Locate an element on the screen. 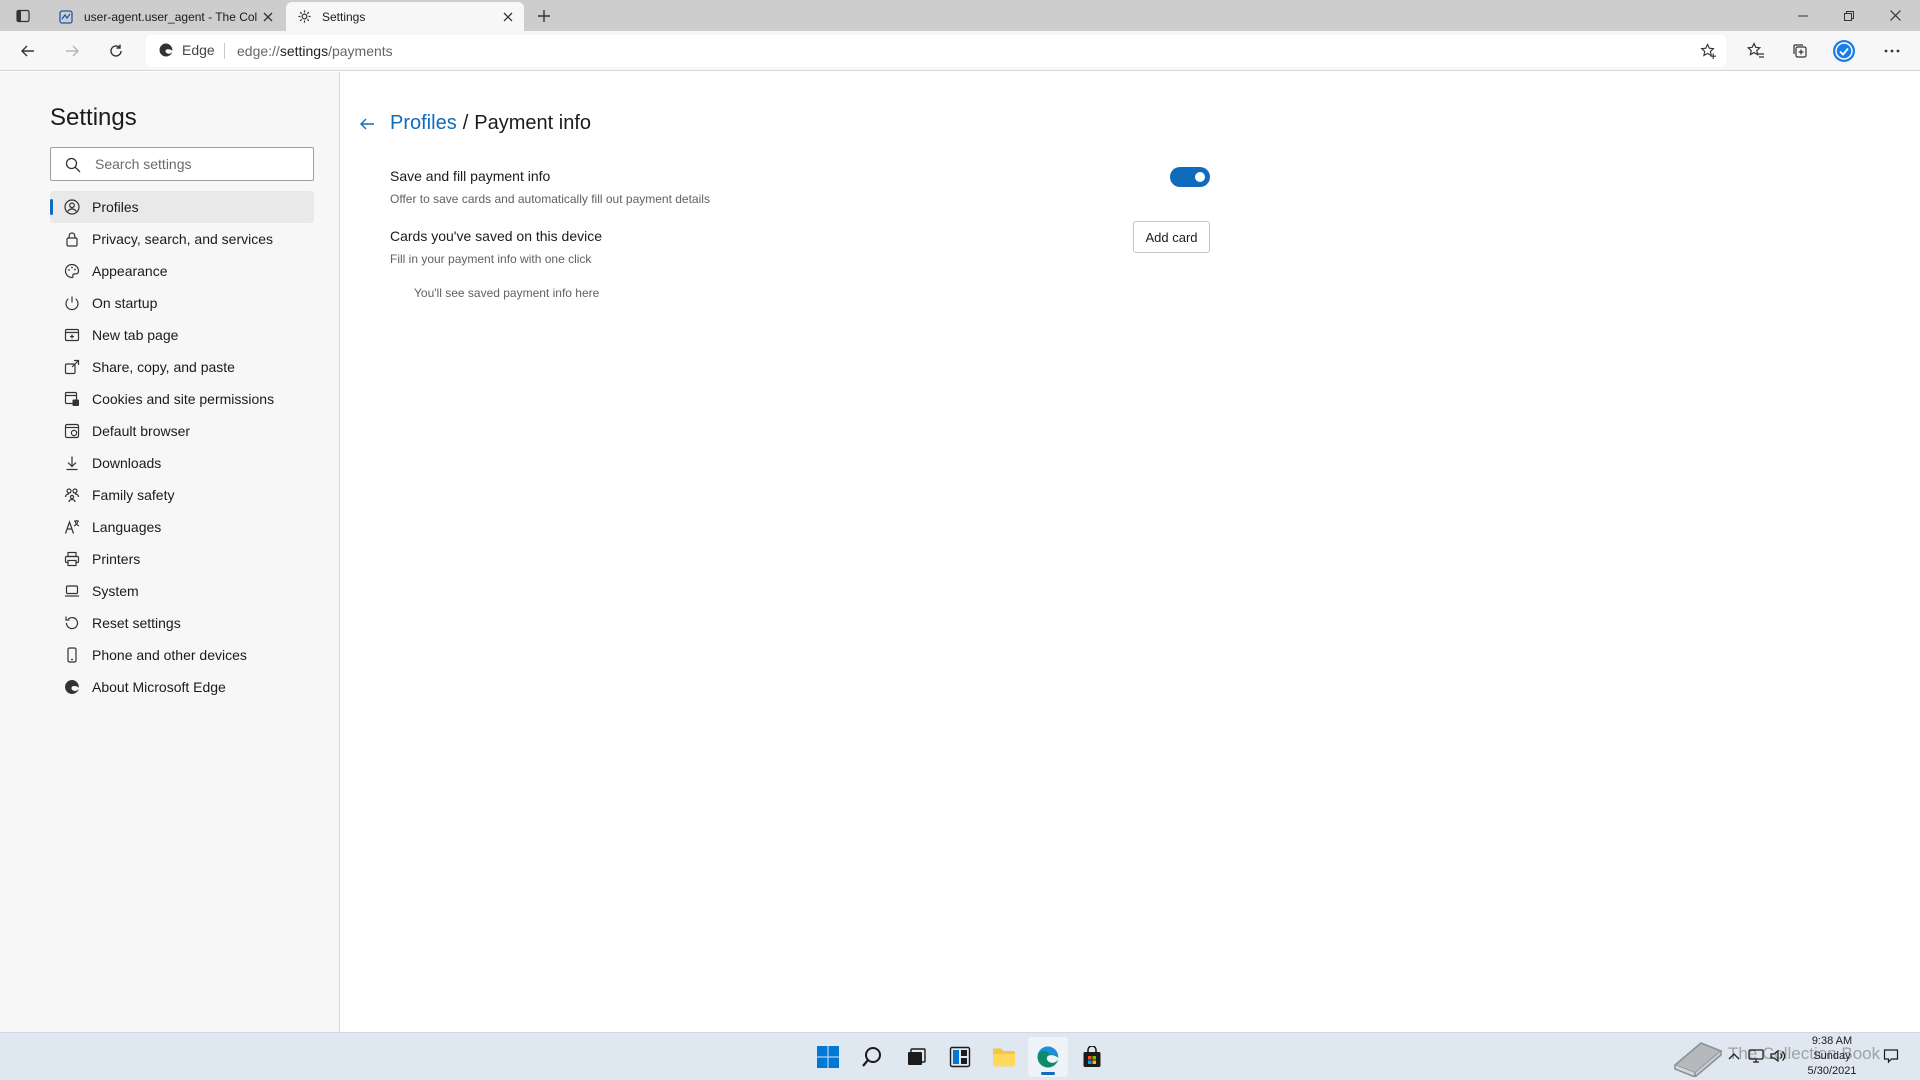 The width and height of the screenshot is (1920, 1080). search-box is located at coordinates (182, 164).